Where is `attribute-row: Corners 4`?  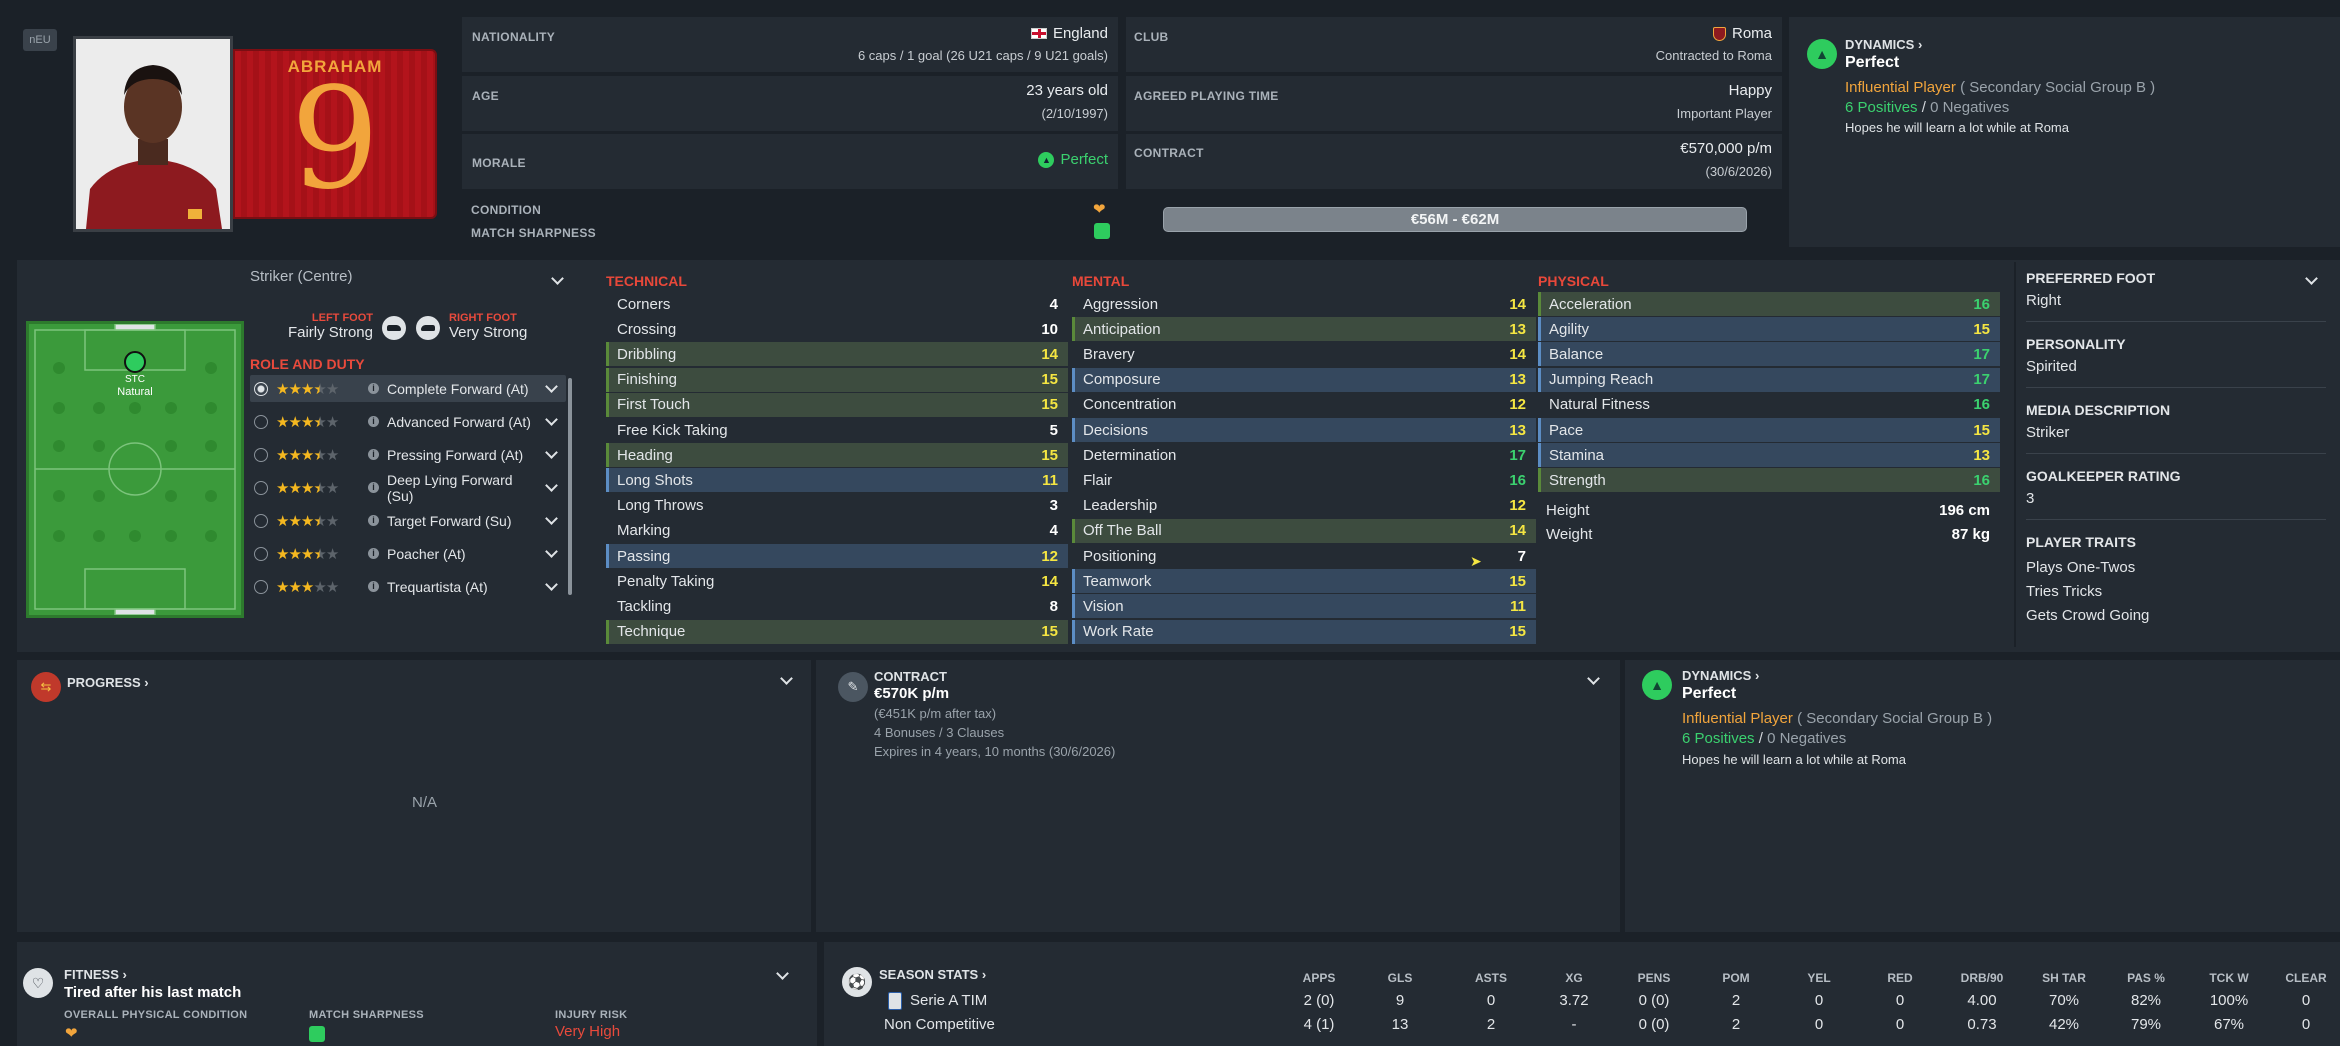
attribute-row: Corners 4 is located at coordinates (837, 304).